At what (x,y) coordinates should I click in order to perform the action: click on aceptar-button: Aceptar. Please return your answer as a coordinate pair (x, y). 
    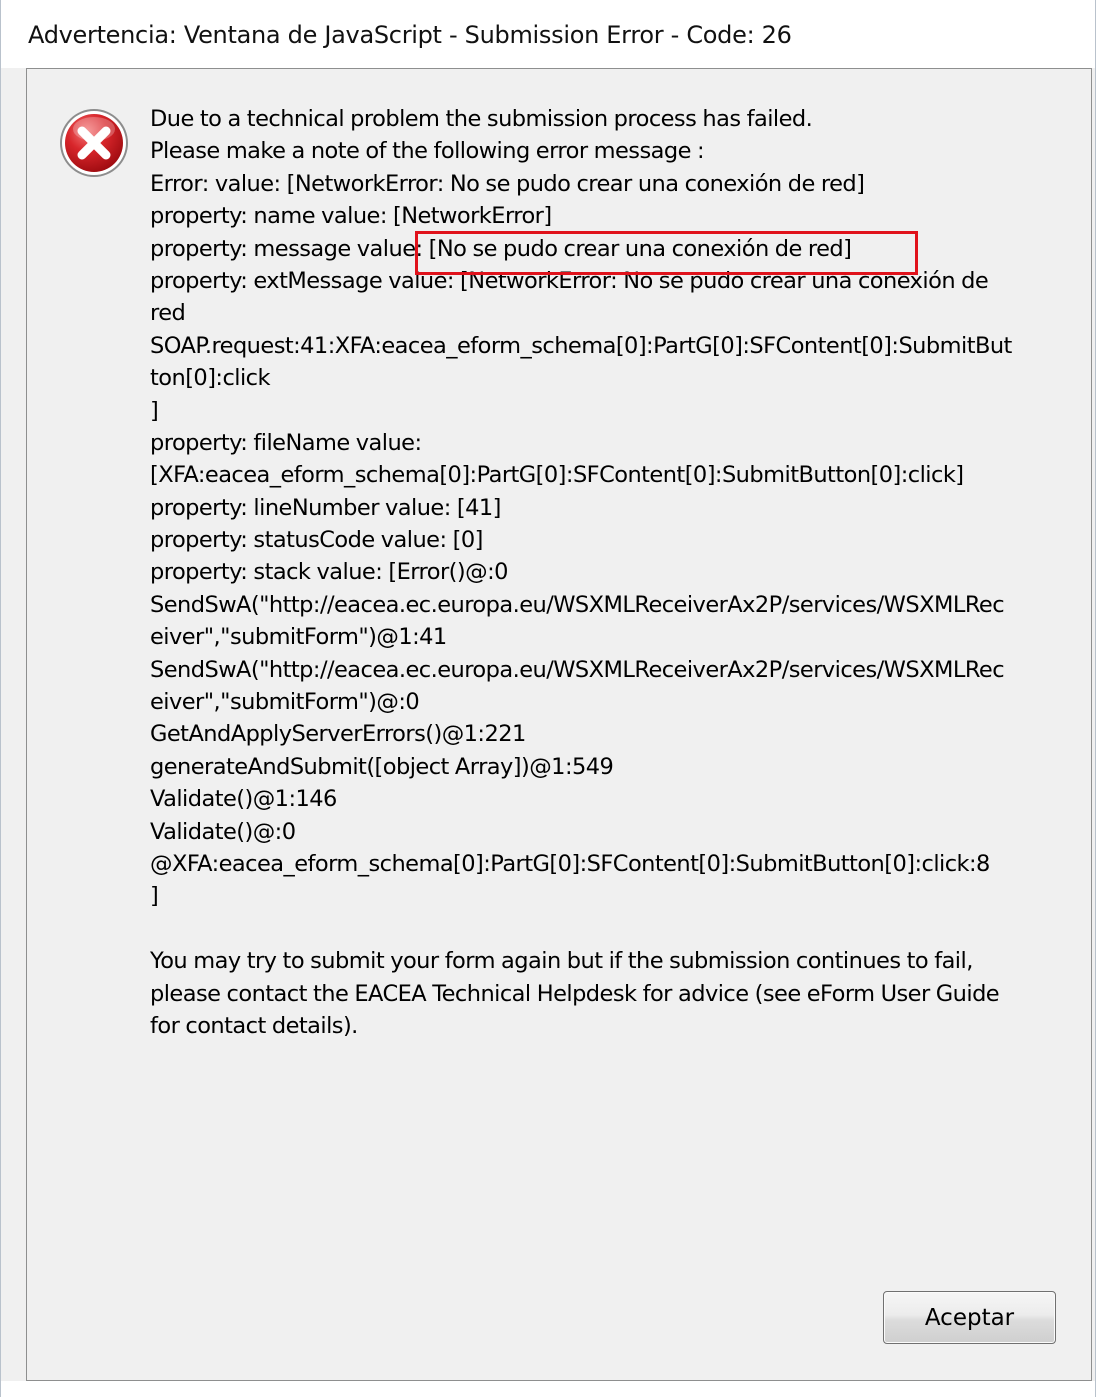
    Looking at the image, I should click on (969, 1317).